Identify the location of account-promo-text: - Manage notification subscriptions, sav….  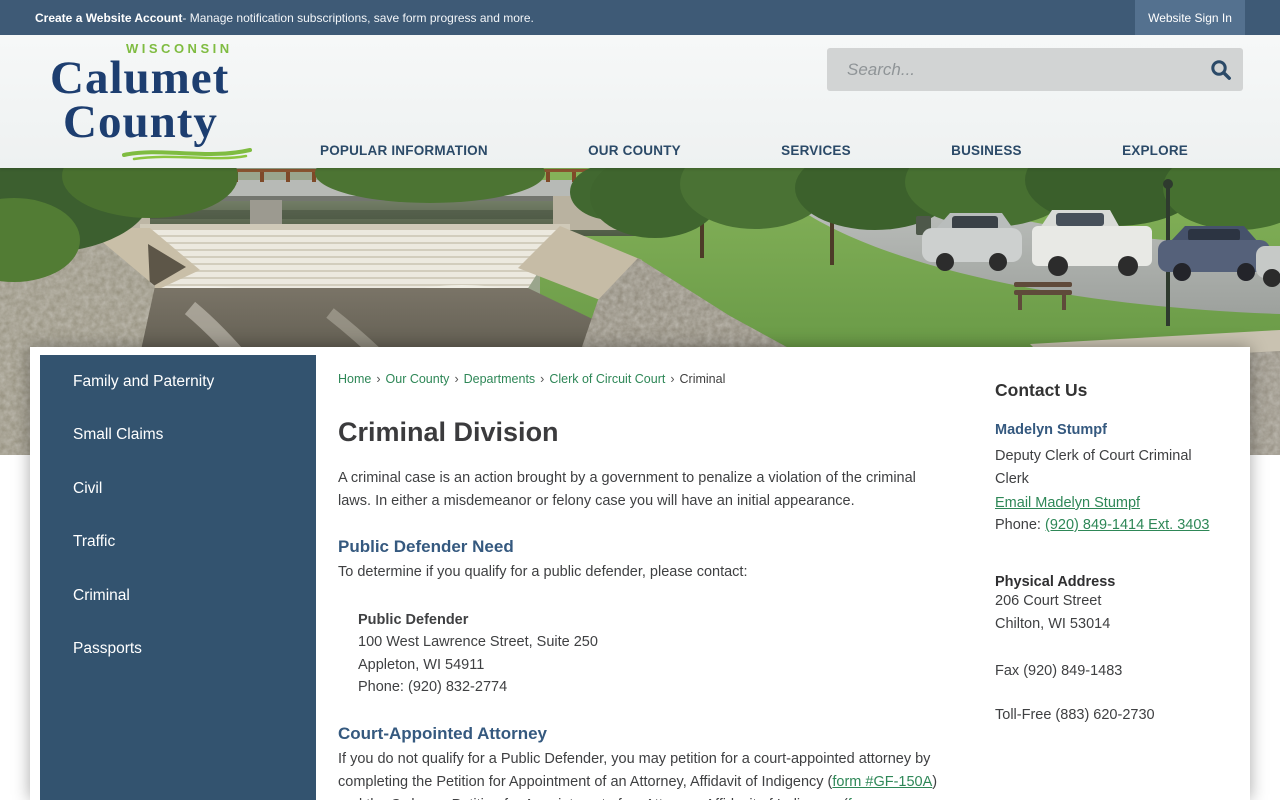
(358, 17).